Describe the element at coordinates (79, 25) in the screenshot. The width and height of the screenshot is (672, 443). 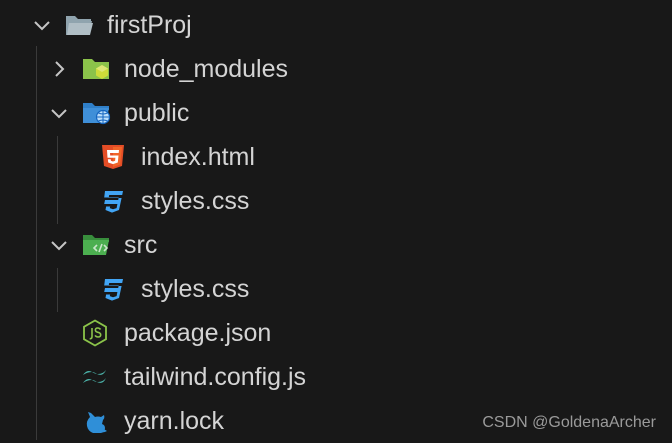
I see `folder-open-icon` at that location.